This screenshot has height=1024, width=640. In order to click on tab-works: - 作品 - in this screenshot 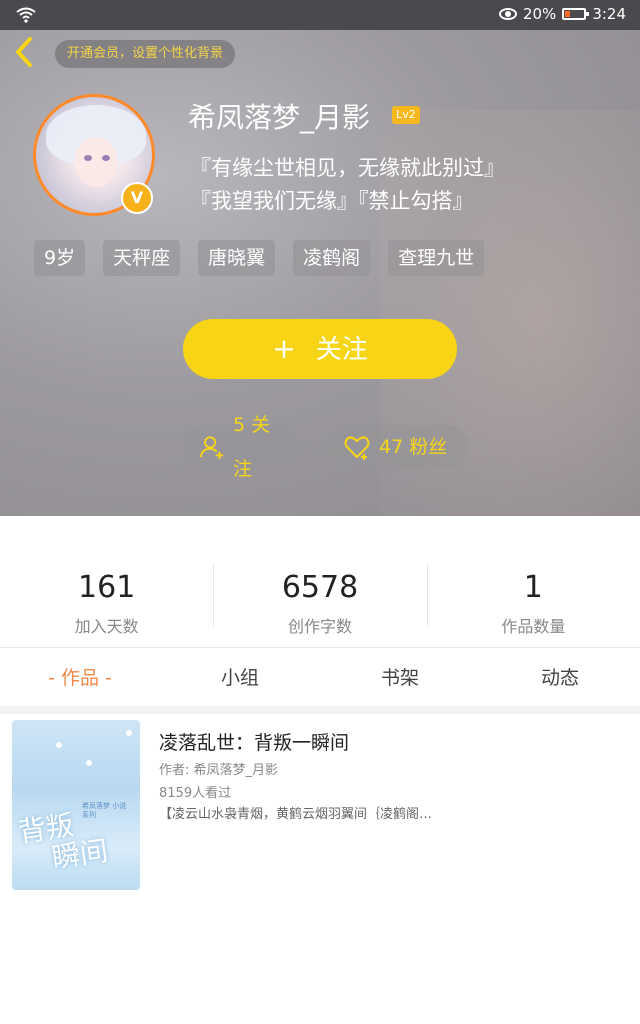, I will do `click(80, 678)`.